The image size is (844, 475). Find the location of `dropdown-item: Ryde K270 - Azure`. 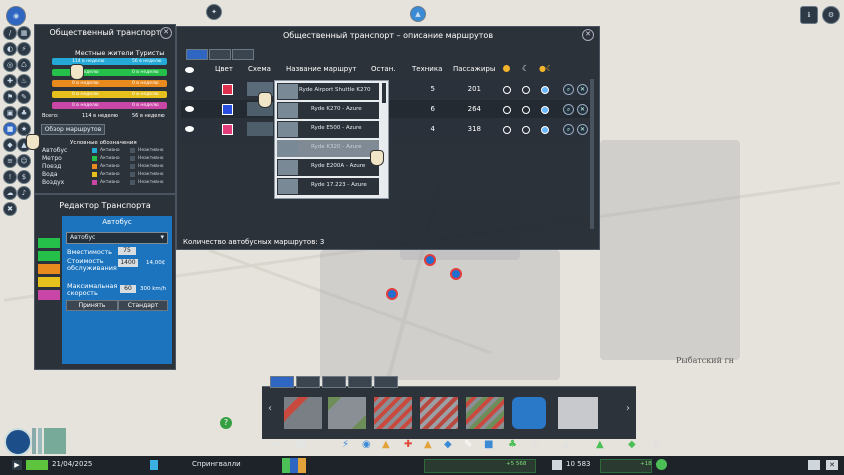

dropdown-item: Ryde K270 - Azure is located at coordinates (328, 110).